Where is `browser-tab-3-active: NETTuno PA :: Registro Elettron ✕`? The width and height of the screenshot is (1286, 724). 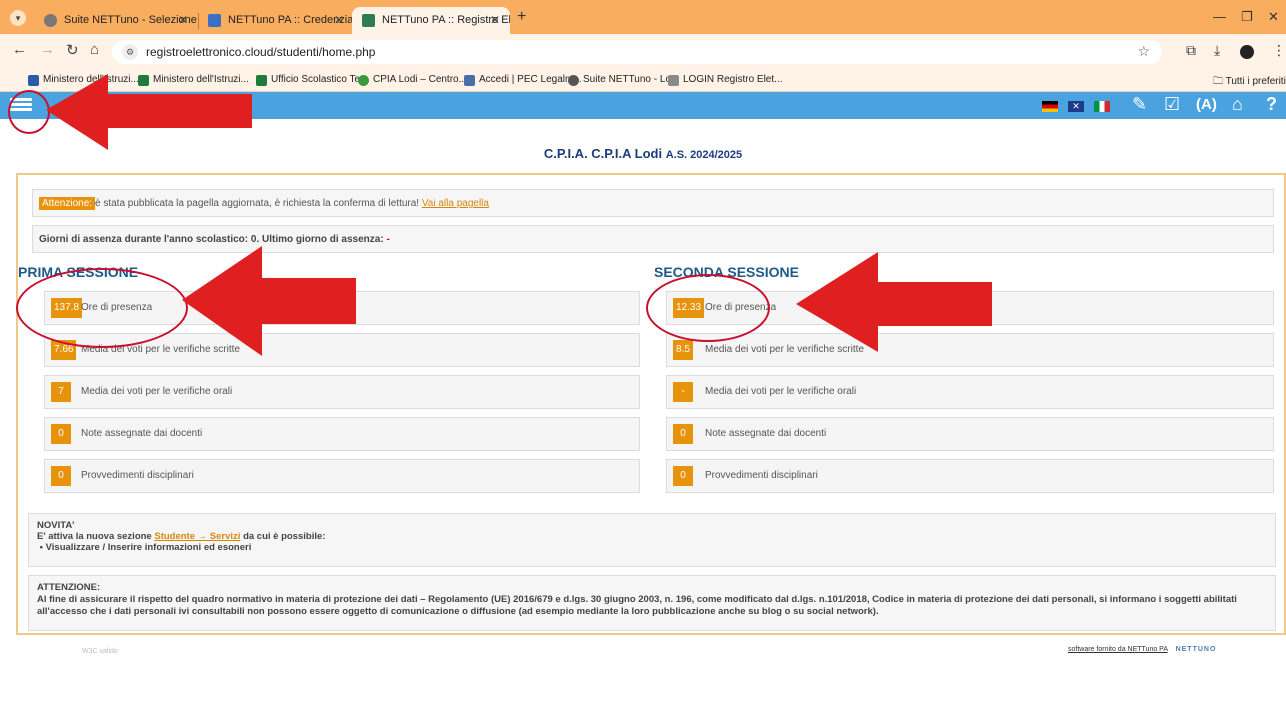
browser-tab-3-active: NETTuno PA :: Registro Elettron ✕ is located at coordinates (431, 20).